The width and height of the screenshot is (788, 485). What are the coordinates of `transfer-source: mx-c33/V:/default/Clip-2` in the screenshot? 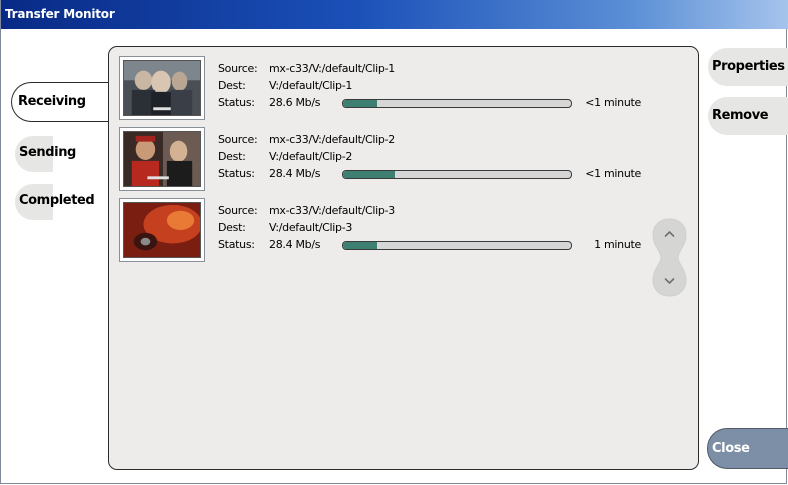 It's located at (332, 139).